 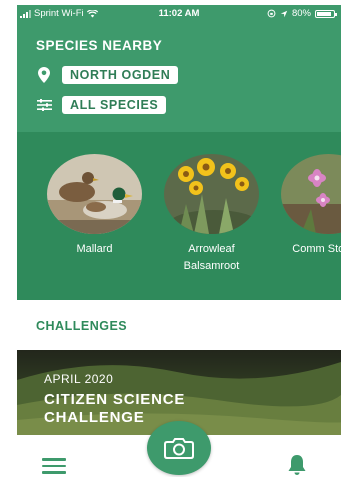 What do you see at coordinates (94, 194) in the screenshot?
I see `mallard-photo` at bounding box center [94, 194].